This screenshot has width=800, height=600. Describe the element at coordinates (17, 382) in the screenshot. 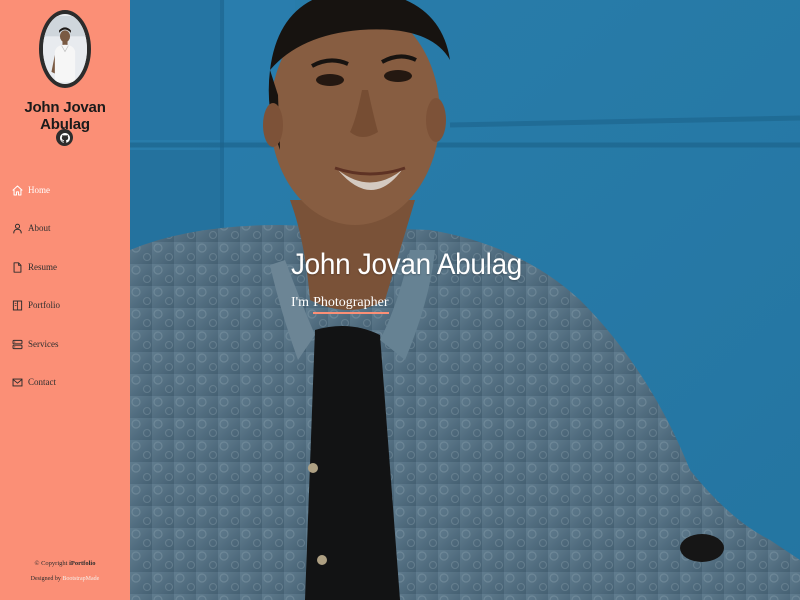

I see `envelope-icon` at that location.